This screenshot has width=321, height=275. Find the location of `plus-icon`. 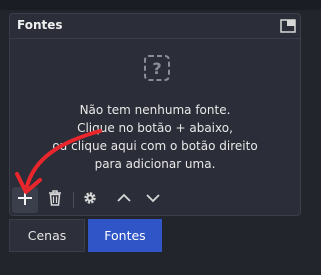

plus-icon is located at coordinates (25, 200).